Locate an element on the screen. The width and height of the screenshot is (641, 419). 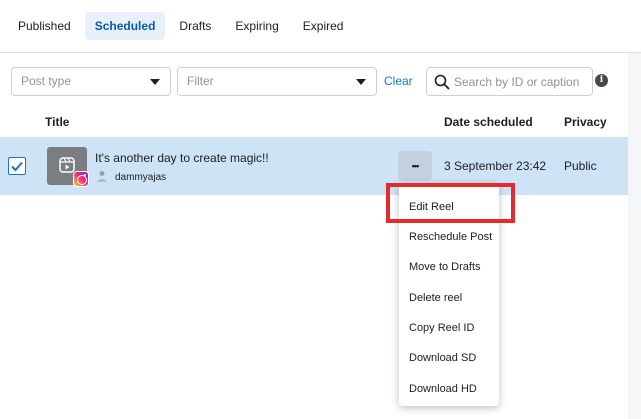
column-header-date: Date scheduled is located at coordinates (488, 122).